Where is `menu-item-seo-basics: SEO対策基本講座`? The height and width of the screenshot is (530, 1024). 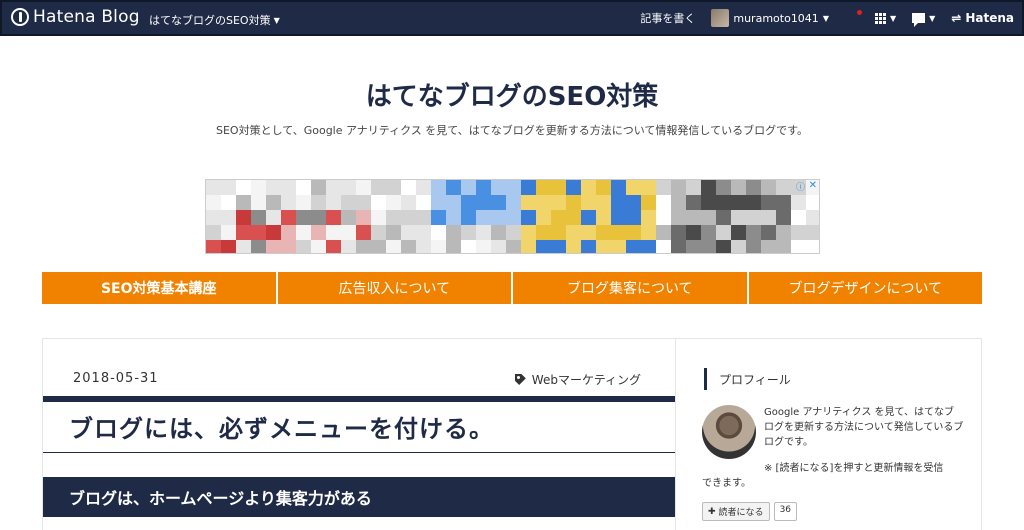 menu-item-seo-basics: SEO対策基本講座 is located at coordinates (159, 288).